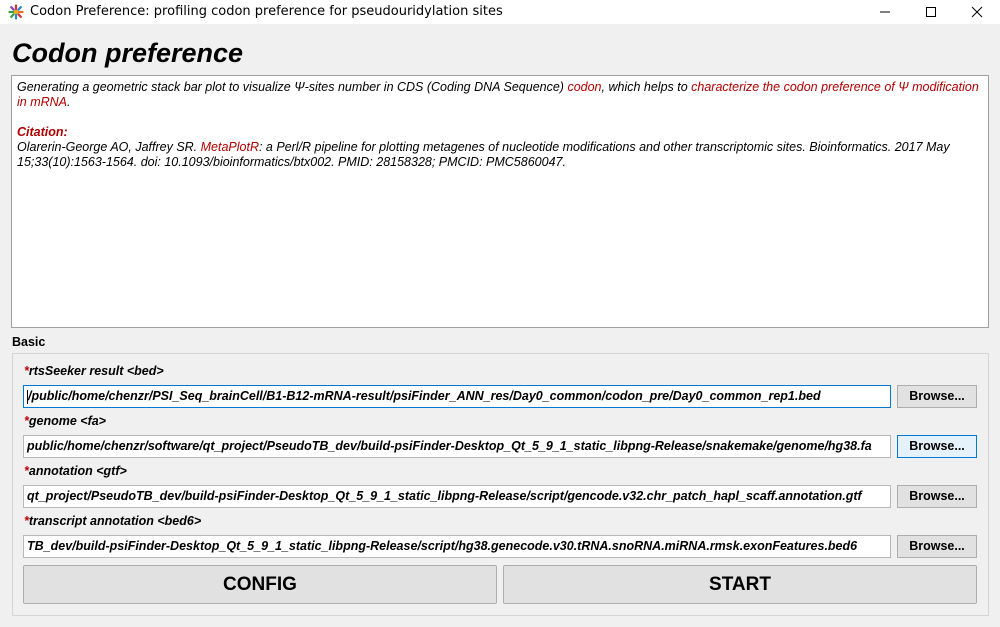 The width and height of the screenshot is (1000, 627). I want to click on close-button, so click(977, 12).